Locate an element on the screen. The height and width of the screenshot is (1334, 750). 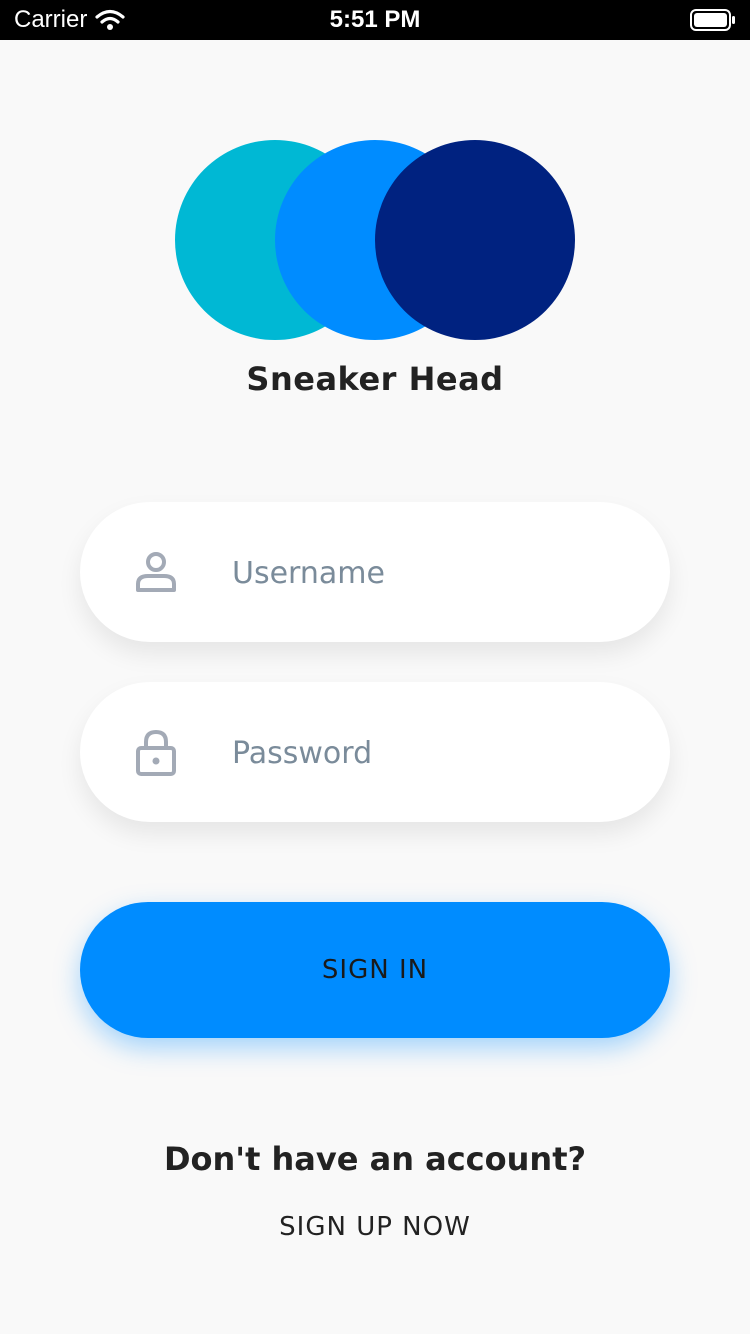
password-input is located at coordinates (432, 753).